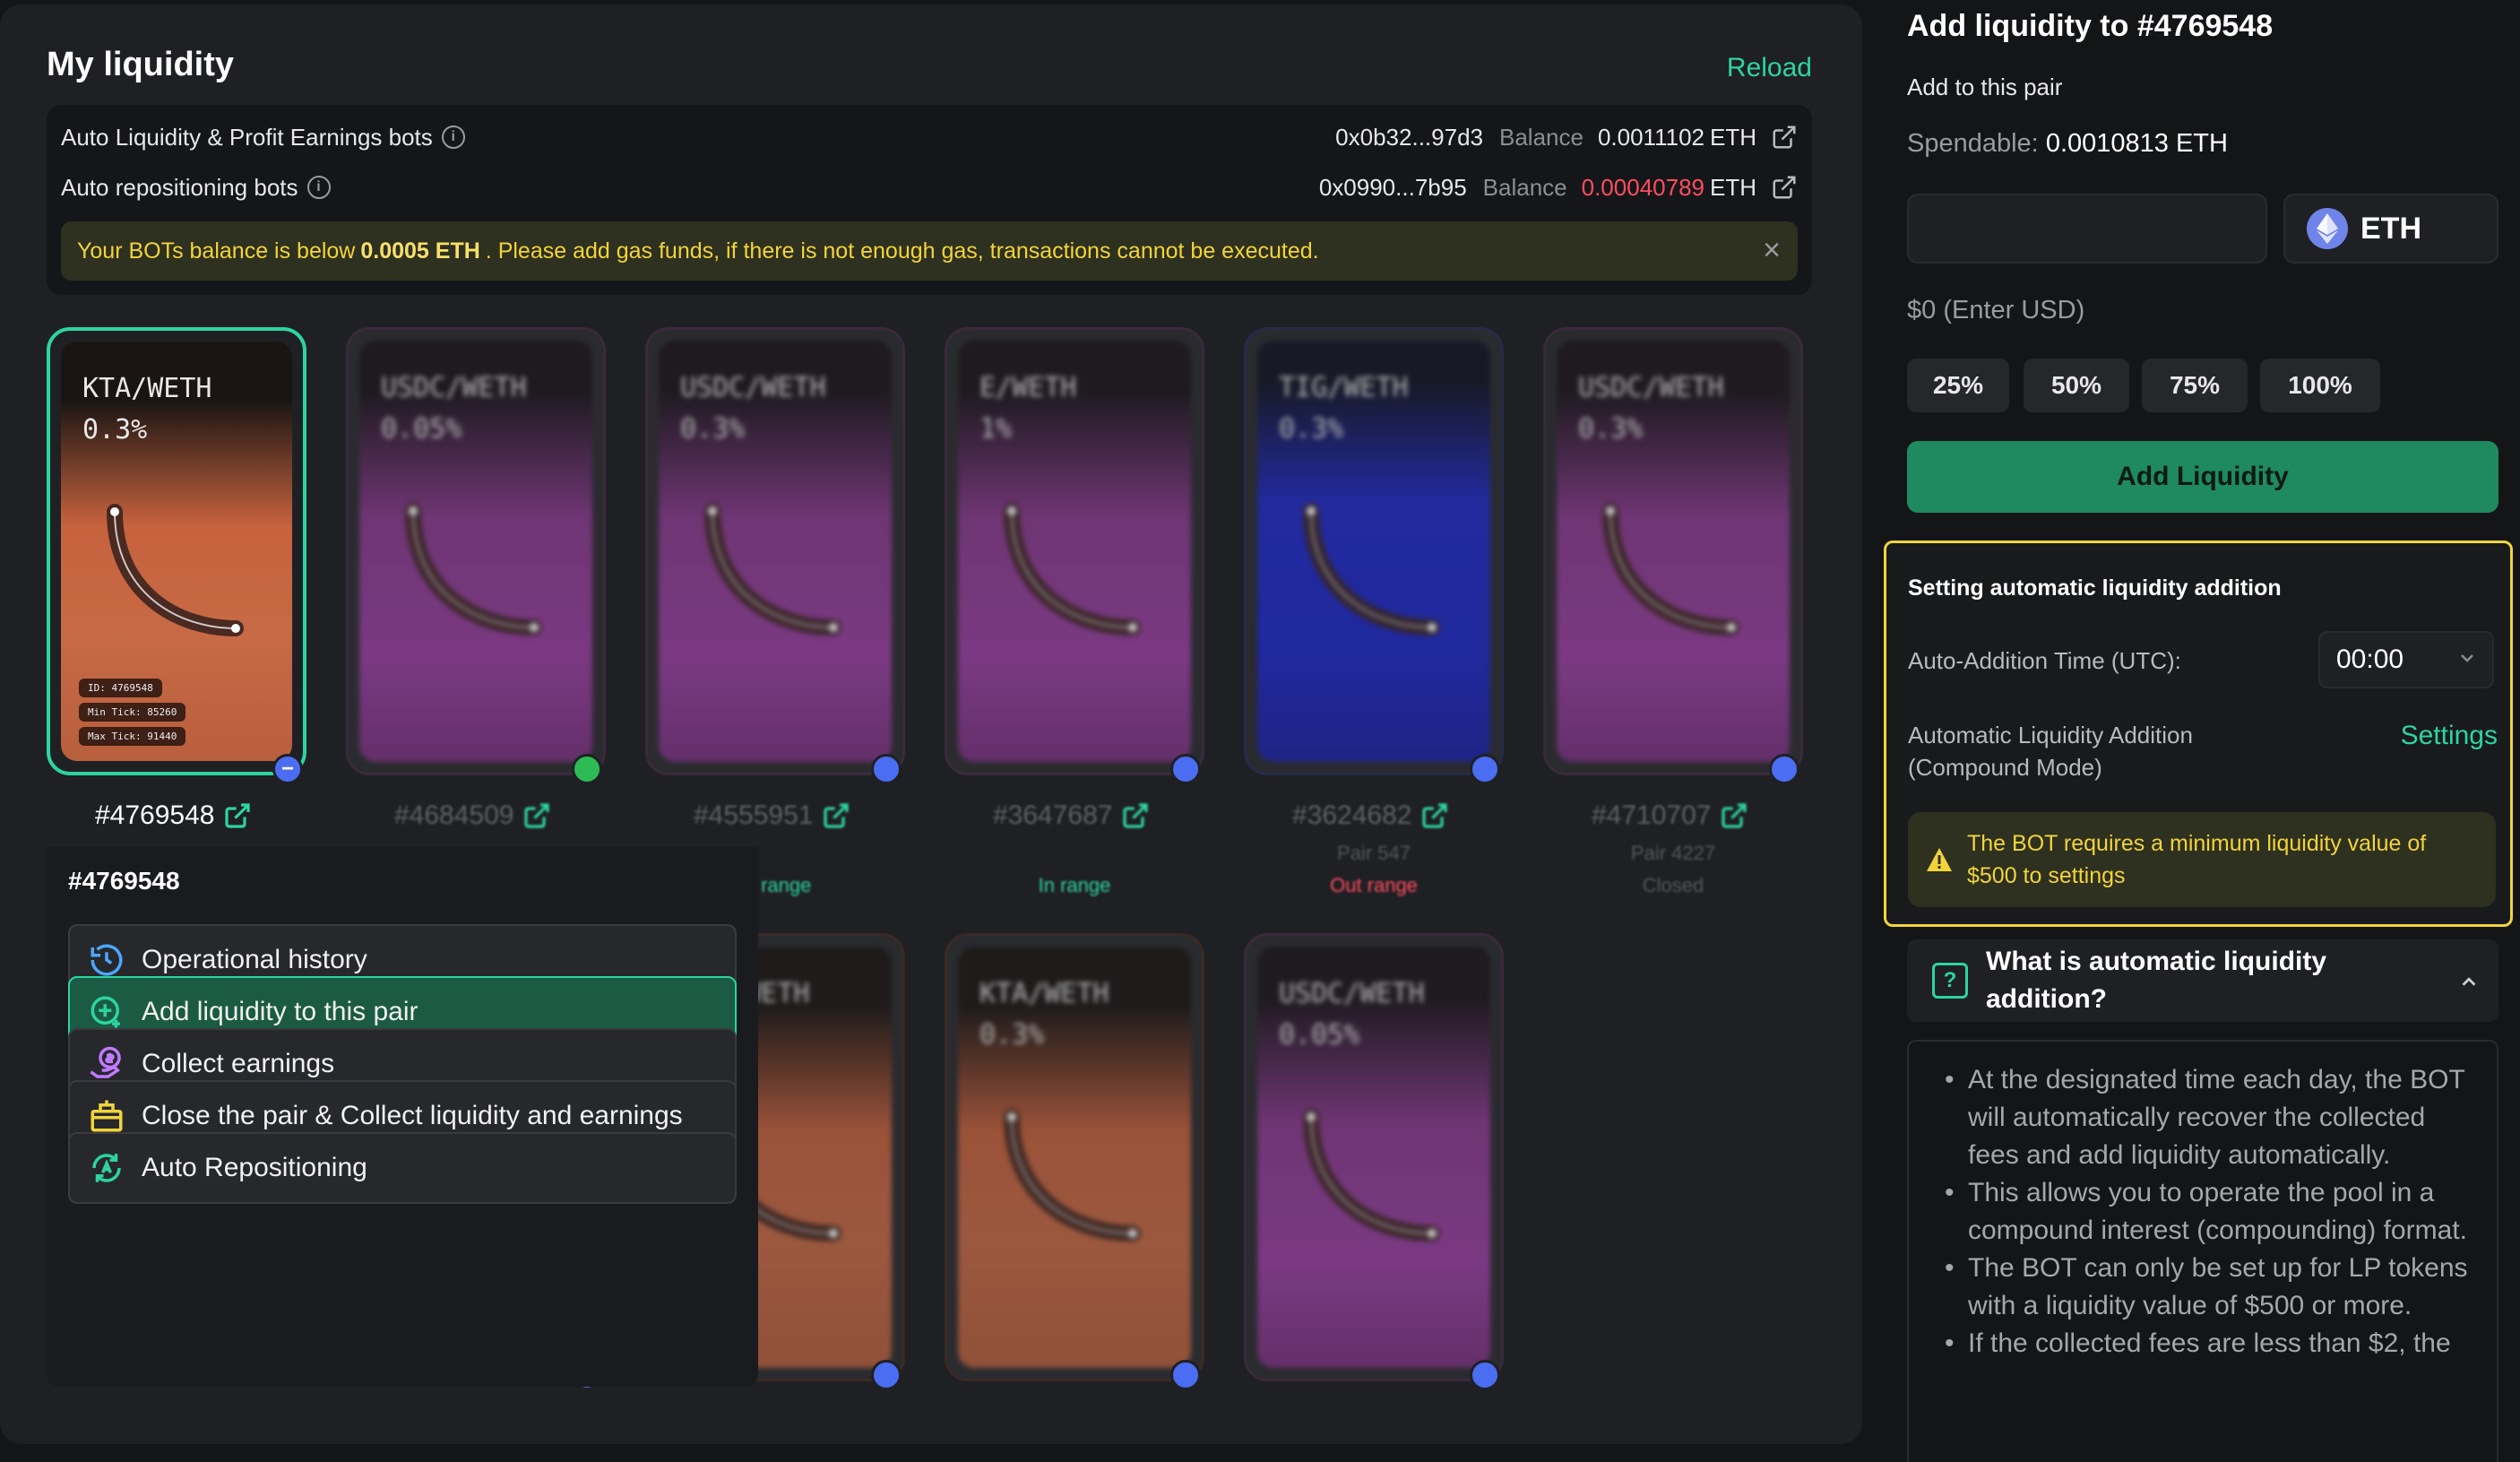 The height and width of the screenshot is (1462, 2520). I want to click on time-value: 00:00, so click(2370, 659).